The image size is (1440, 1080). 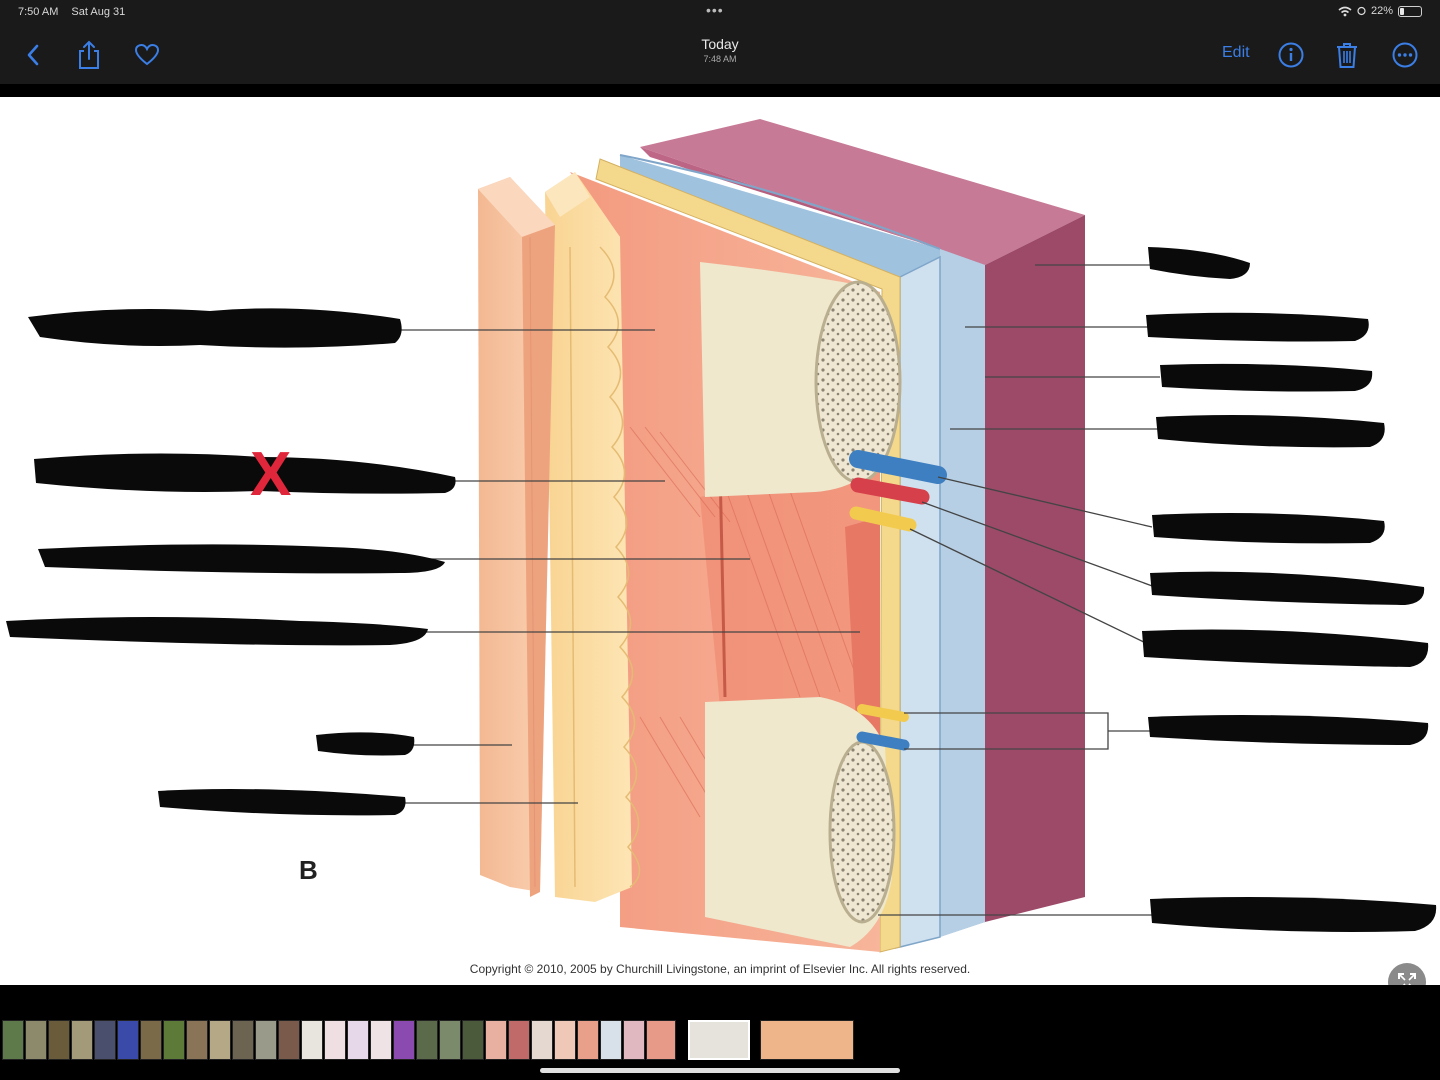 What do you see at coordinates (1402, 11) in the screenshot?
I see `battery-level` at bounding box center [1402, 11].